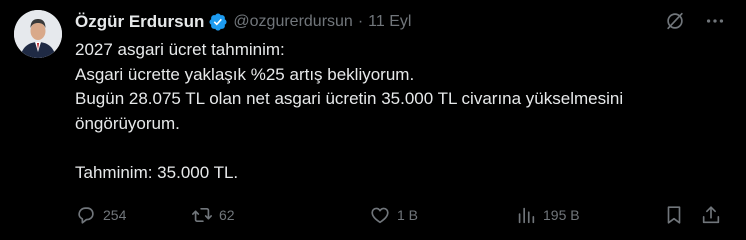  I want to click on grok-icon, so click(675, 21).